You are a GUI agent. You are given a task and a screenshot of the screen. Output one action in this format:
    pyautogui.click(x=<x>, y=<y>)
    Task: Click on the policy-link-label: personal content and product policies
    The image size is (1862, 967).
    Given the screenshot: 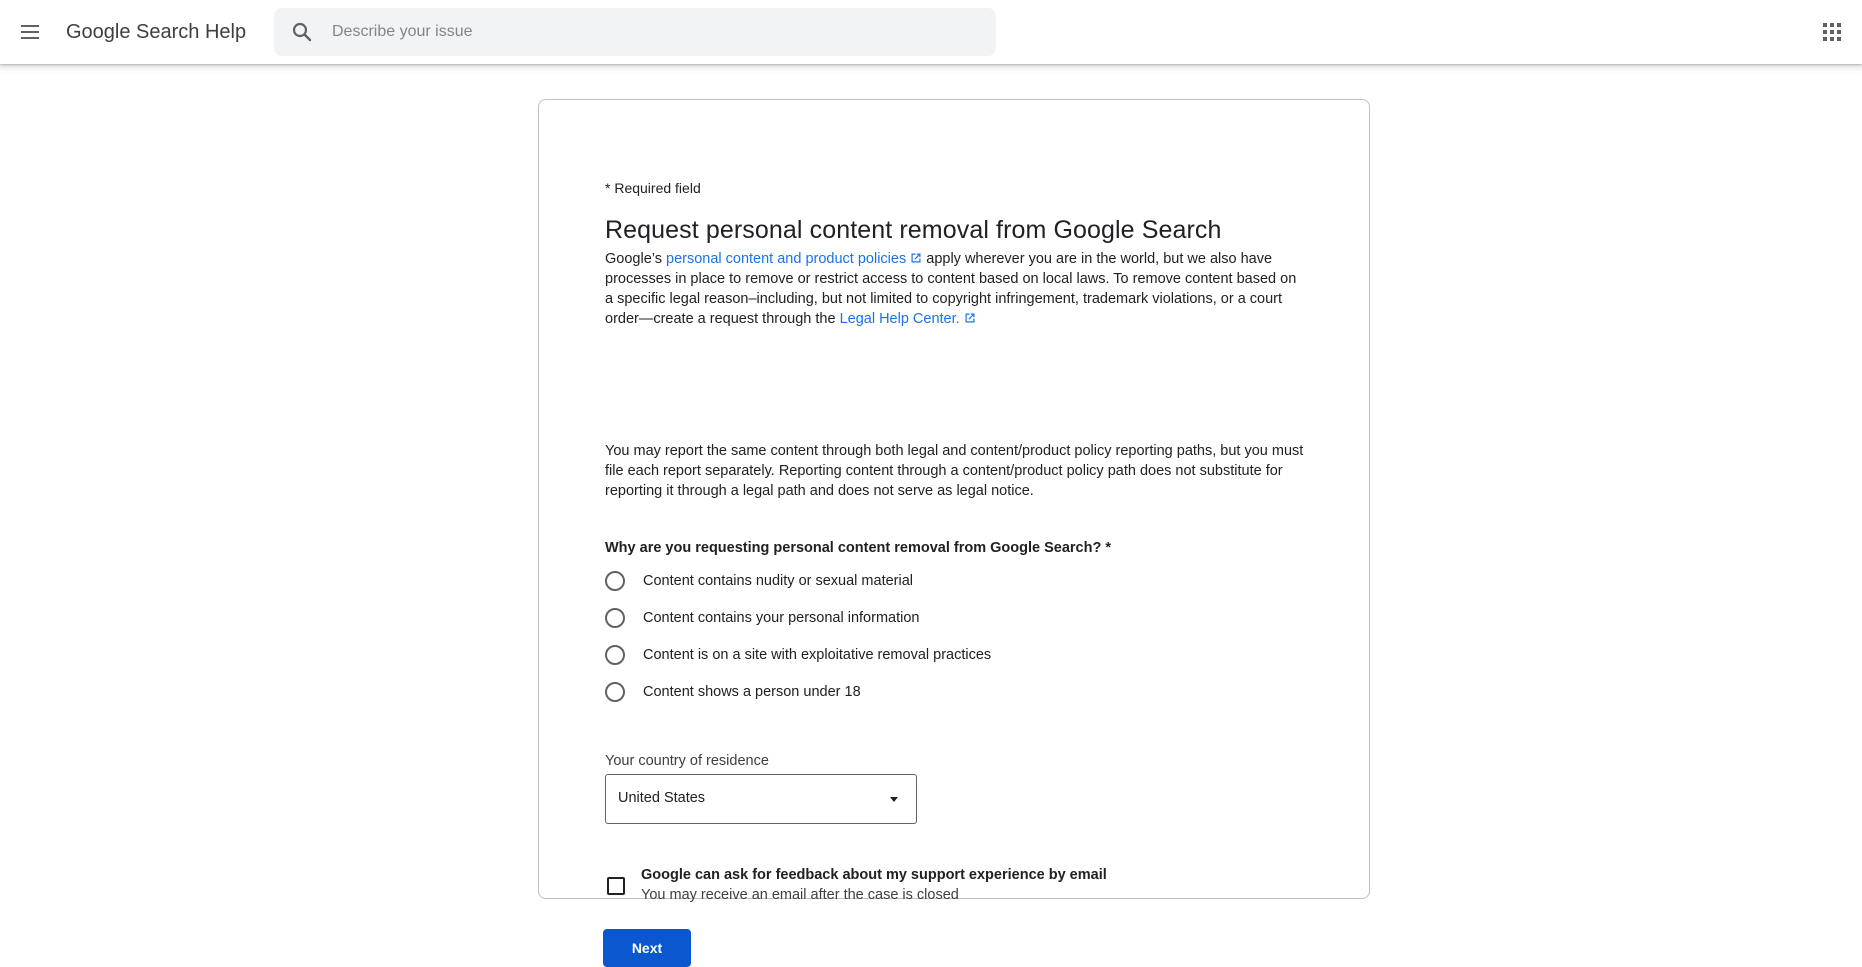 What is the action you would take?
    pyautogui.click(x=786, y=259)
    